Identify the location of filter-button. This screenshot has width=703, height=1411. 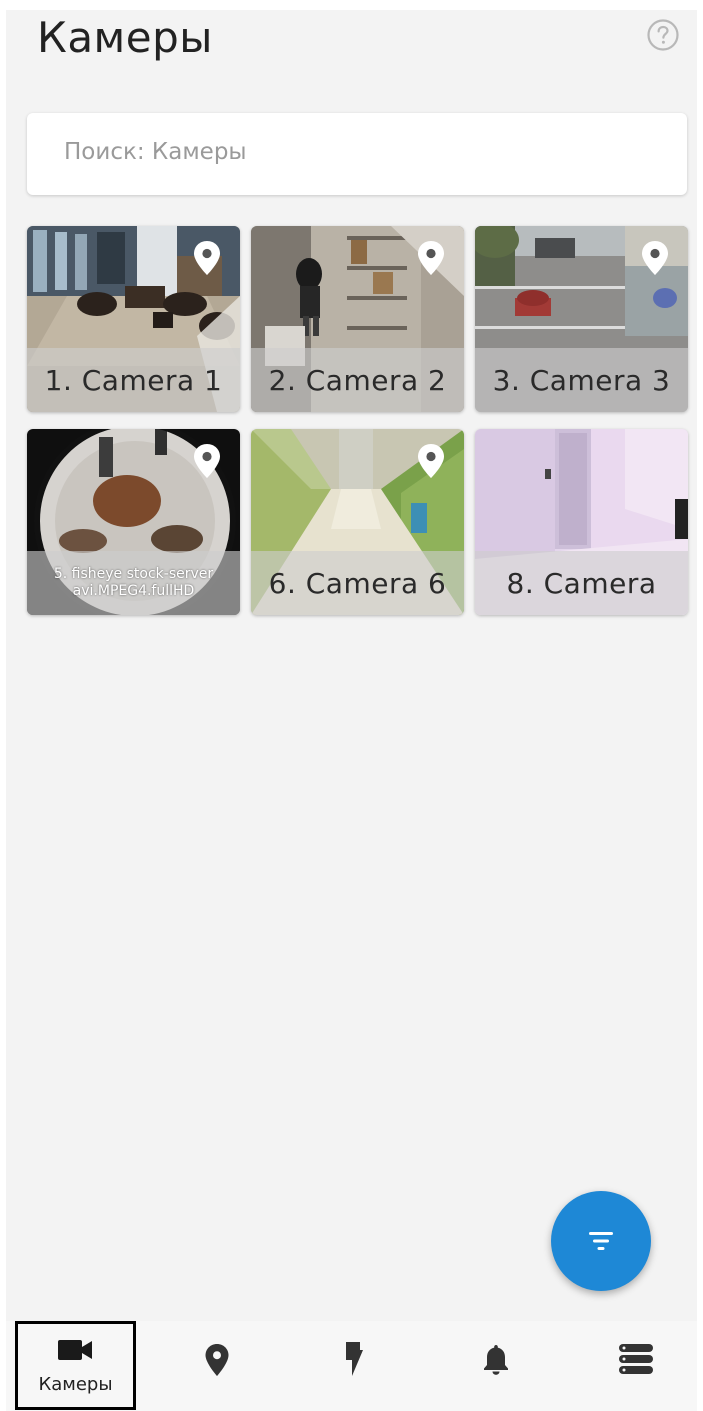
(601, 1241).